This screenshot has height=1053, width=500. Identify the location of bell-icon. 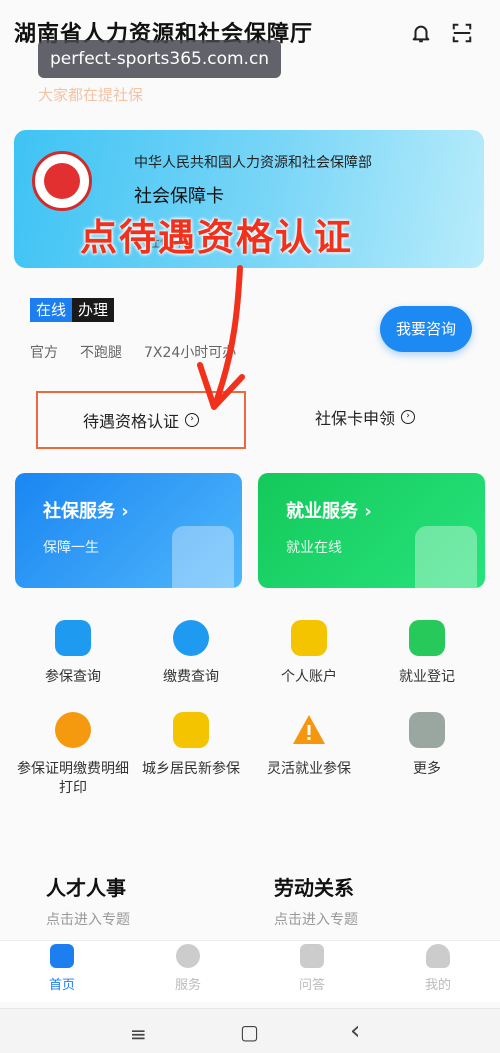
(421, 33).